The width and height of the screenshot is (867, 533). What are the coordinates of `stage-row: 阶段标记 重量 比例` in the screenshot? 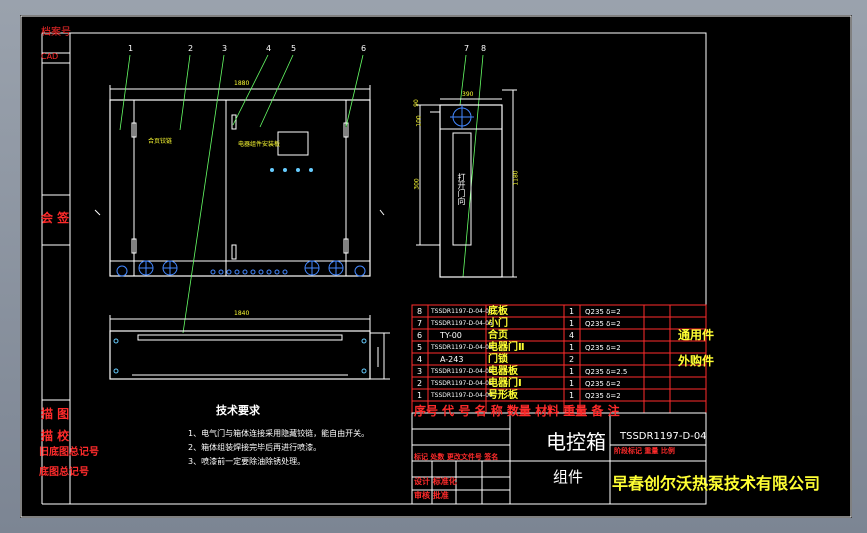 It's located at (644, 451).